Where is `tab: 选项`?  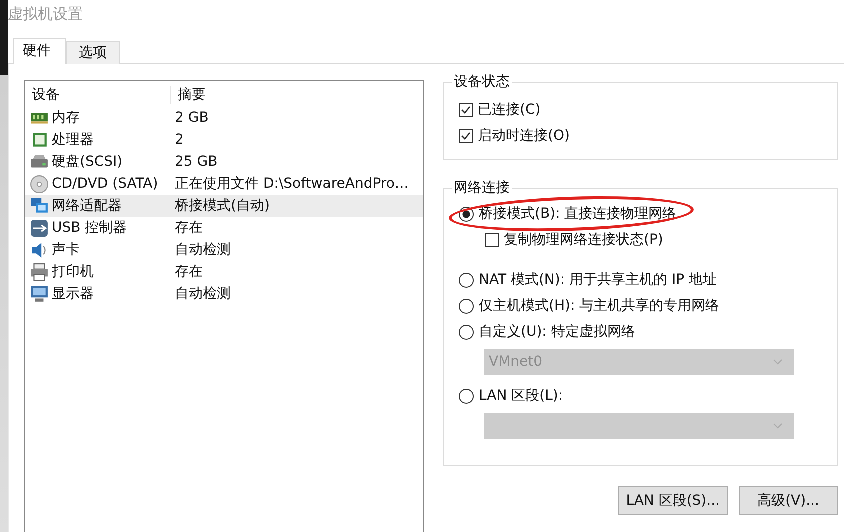
tab: 选项 is located at coordinates (93, 52).